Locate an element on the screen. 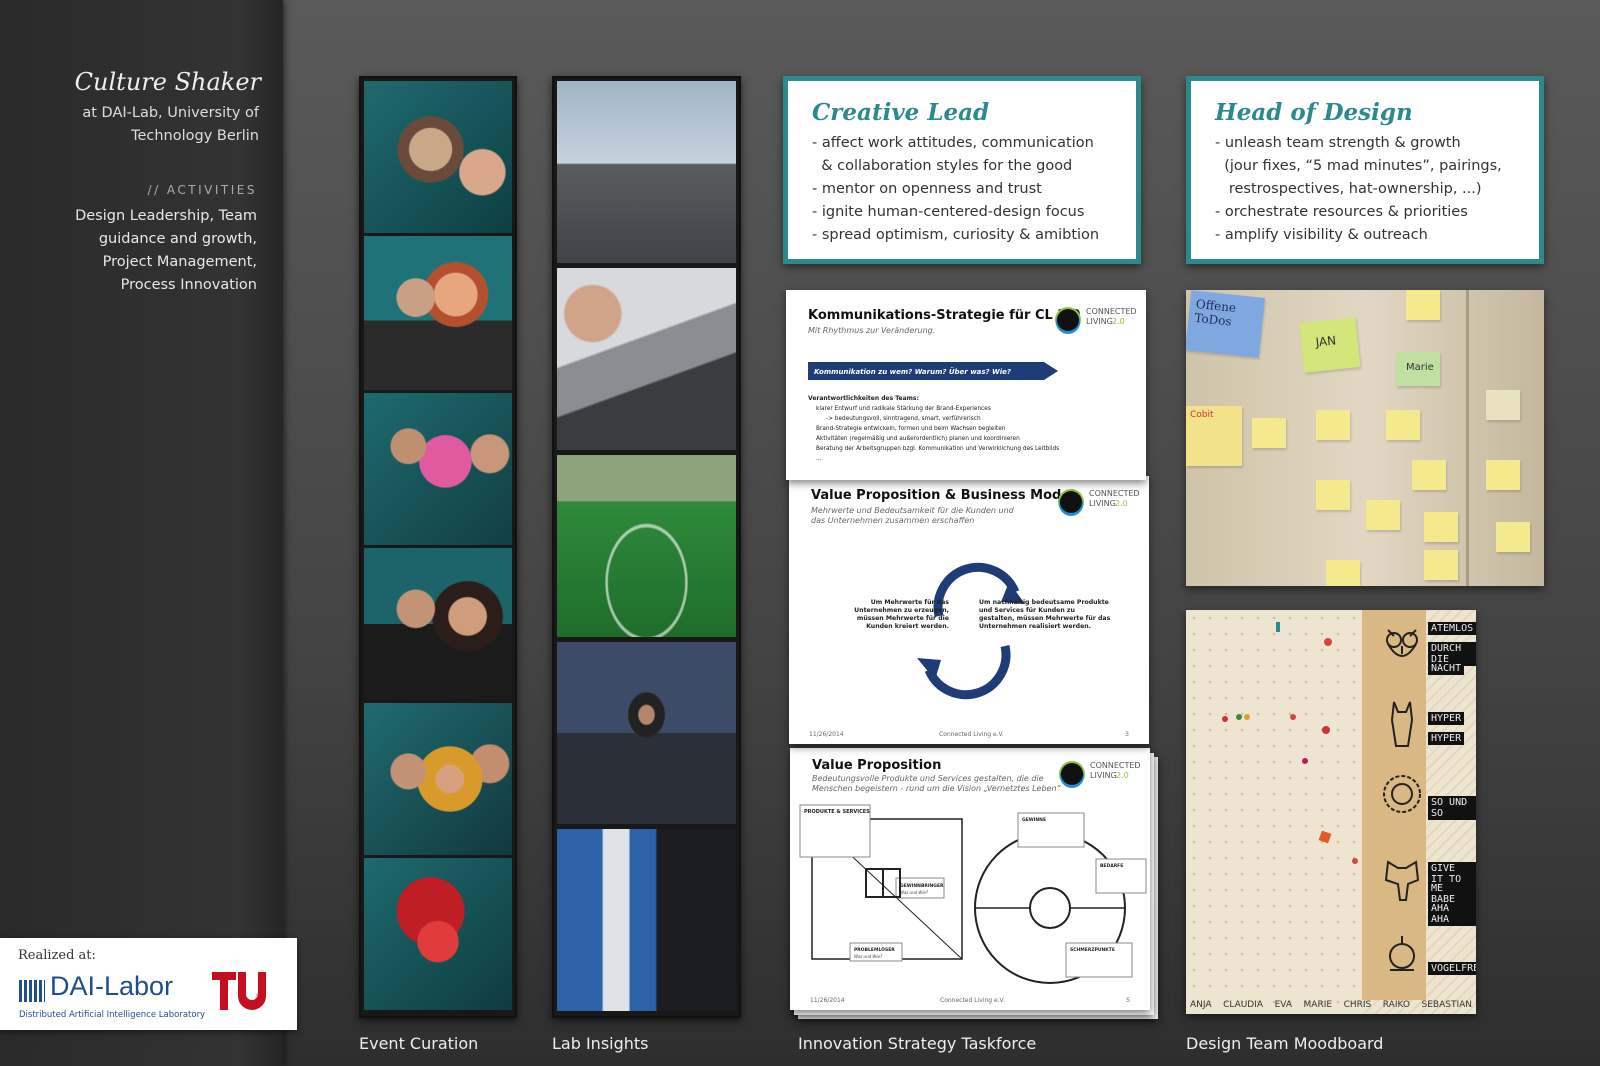 The width and height of the screenshot is (1600, 1066). slide-page: 3 is located at coordinates (1127, 734).